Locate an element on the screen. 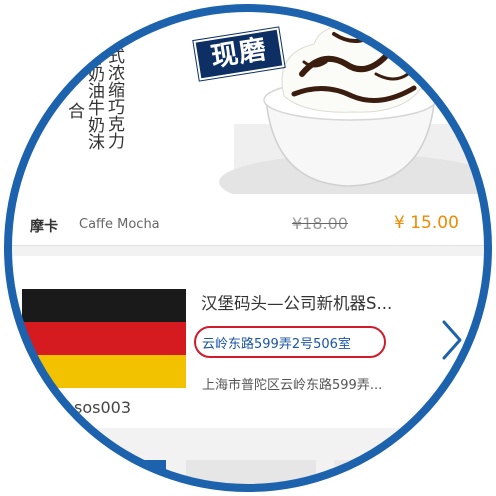 The height and width of the screenshot is (496, 496). current-price: ¥ 15.00 is located at coordinates (426, 223).